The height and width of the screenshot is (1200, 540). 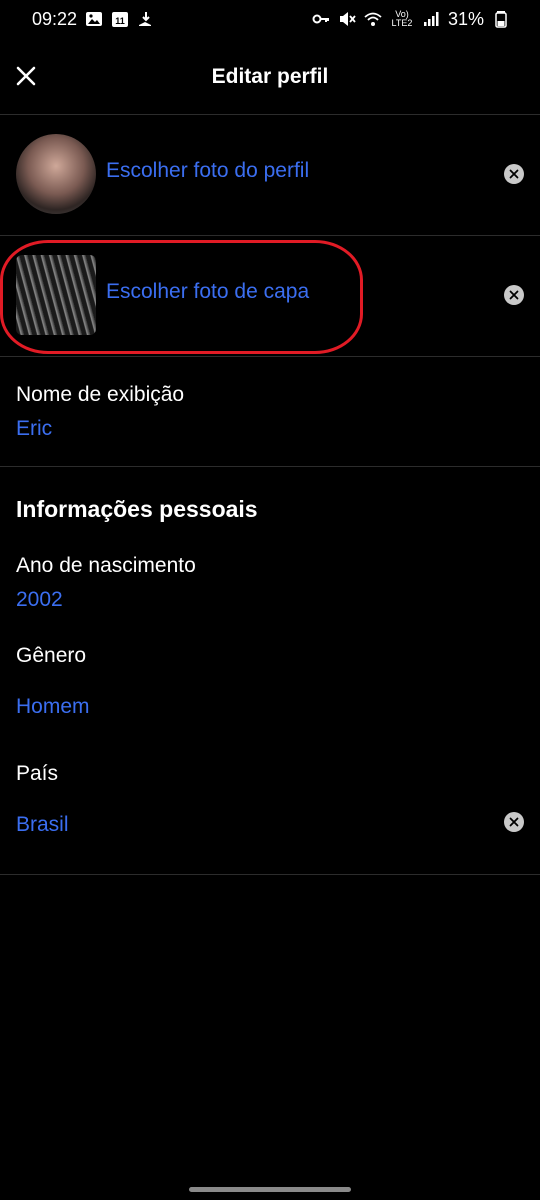 I want to click on avatar, so click(x=56, y=174).